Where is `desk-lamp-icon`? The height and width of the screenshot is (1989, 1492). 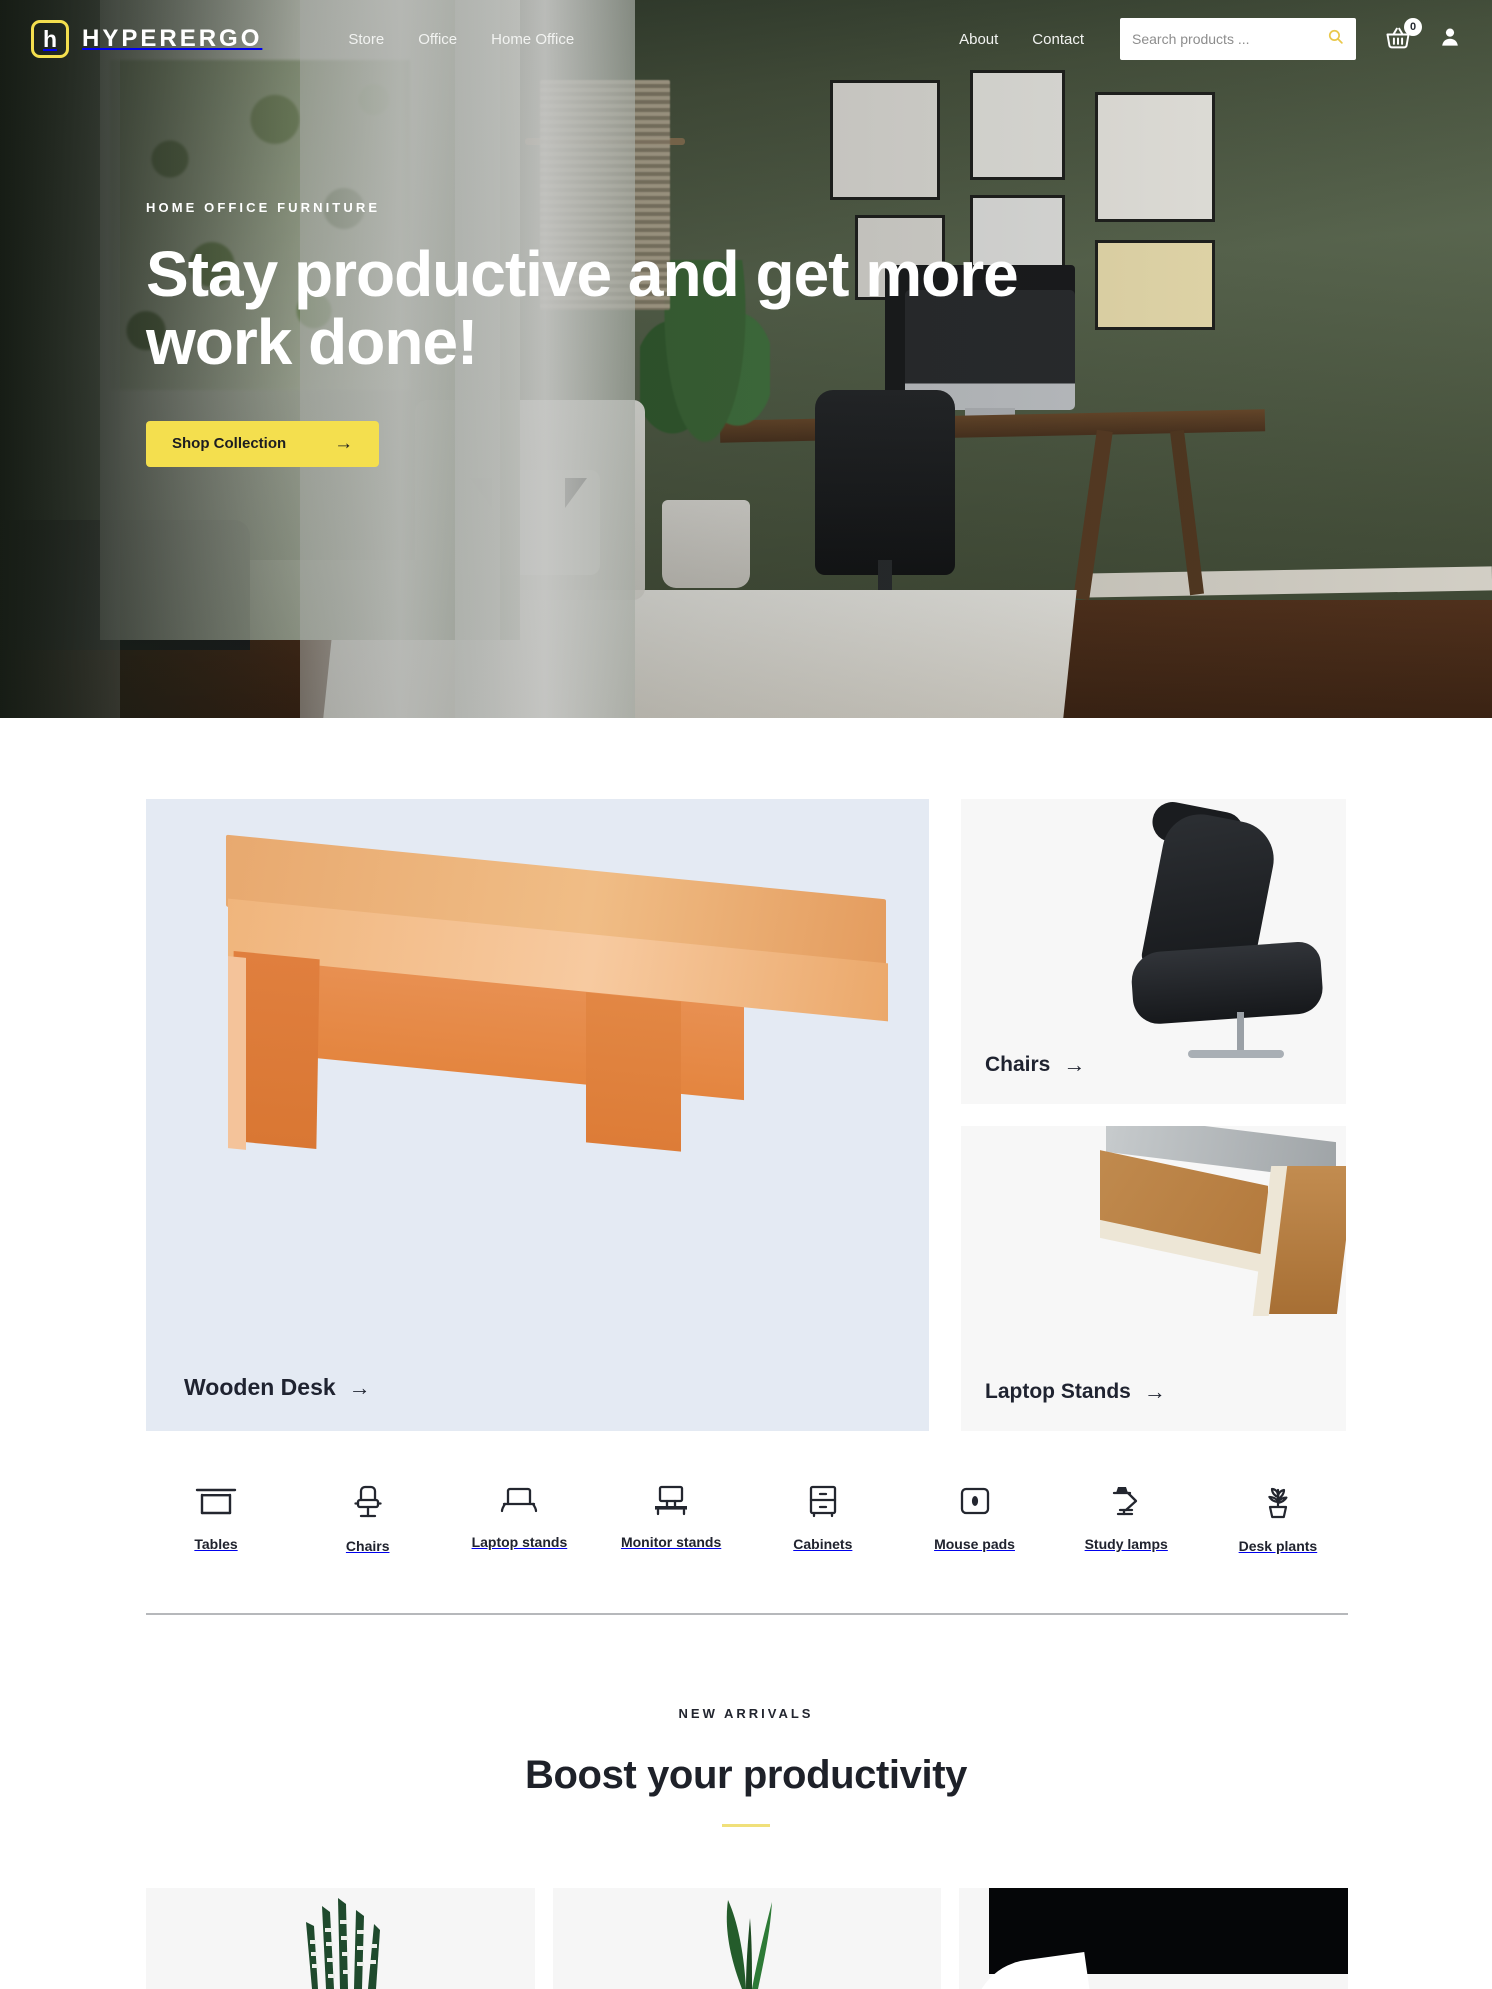
desk-lamp-icon is located at coordinates (1125, 1501).